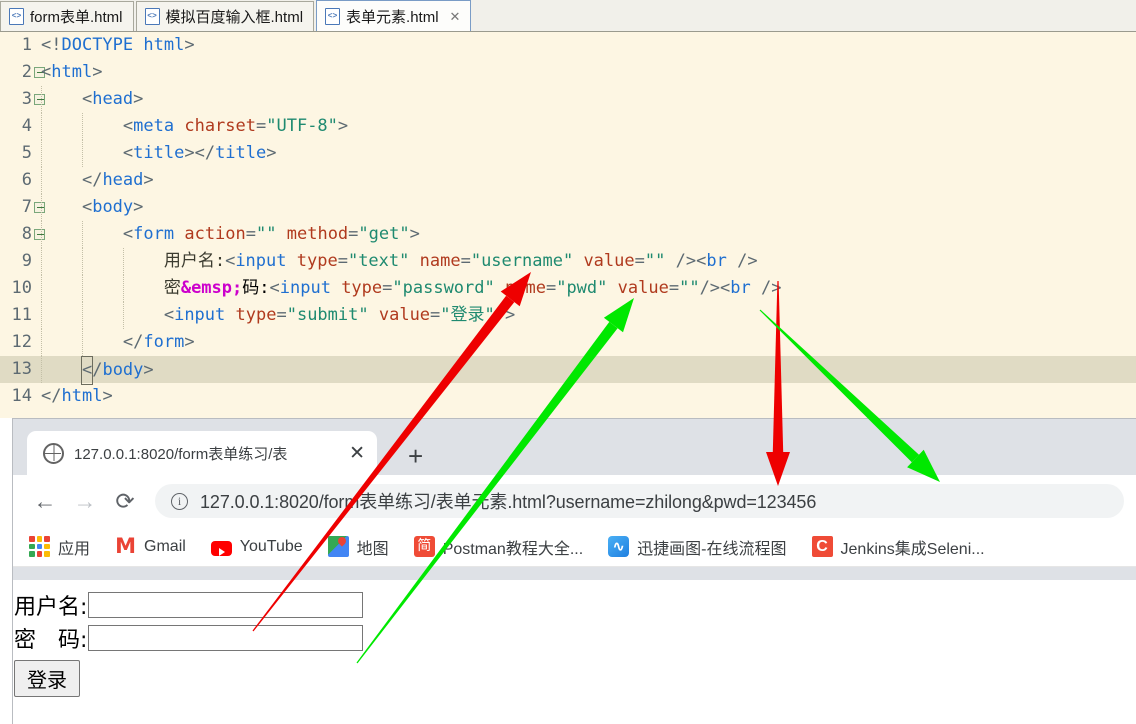 The height and width of the screenshot is (724, 1136). What do you see at coordinates (26, 72) in the screenshot?
I see `line-number: 2` at bounding box center [26, 72].